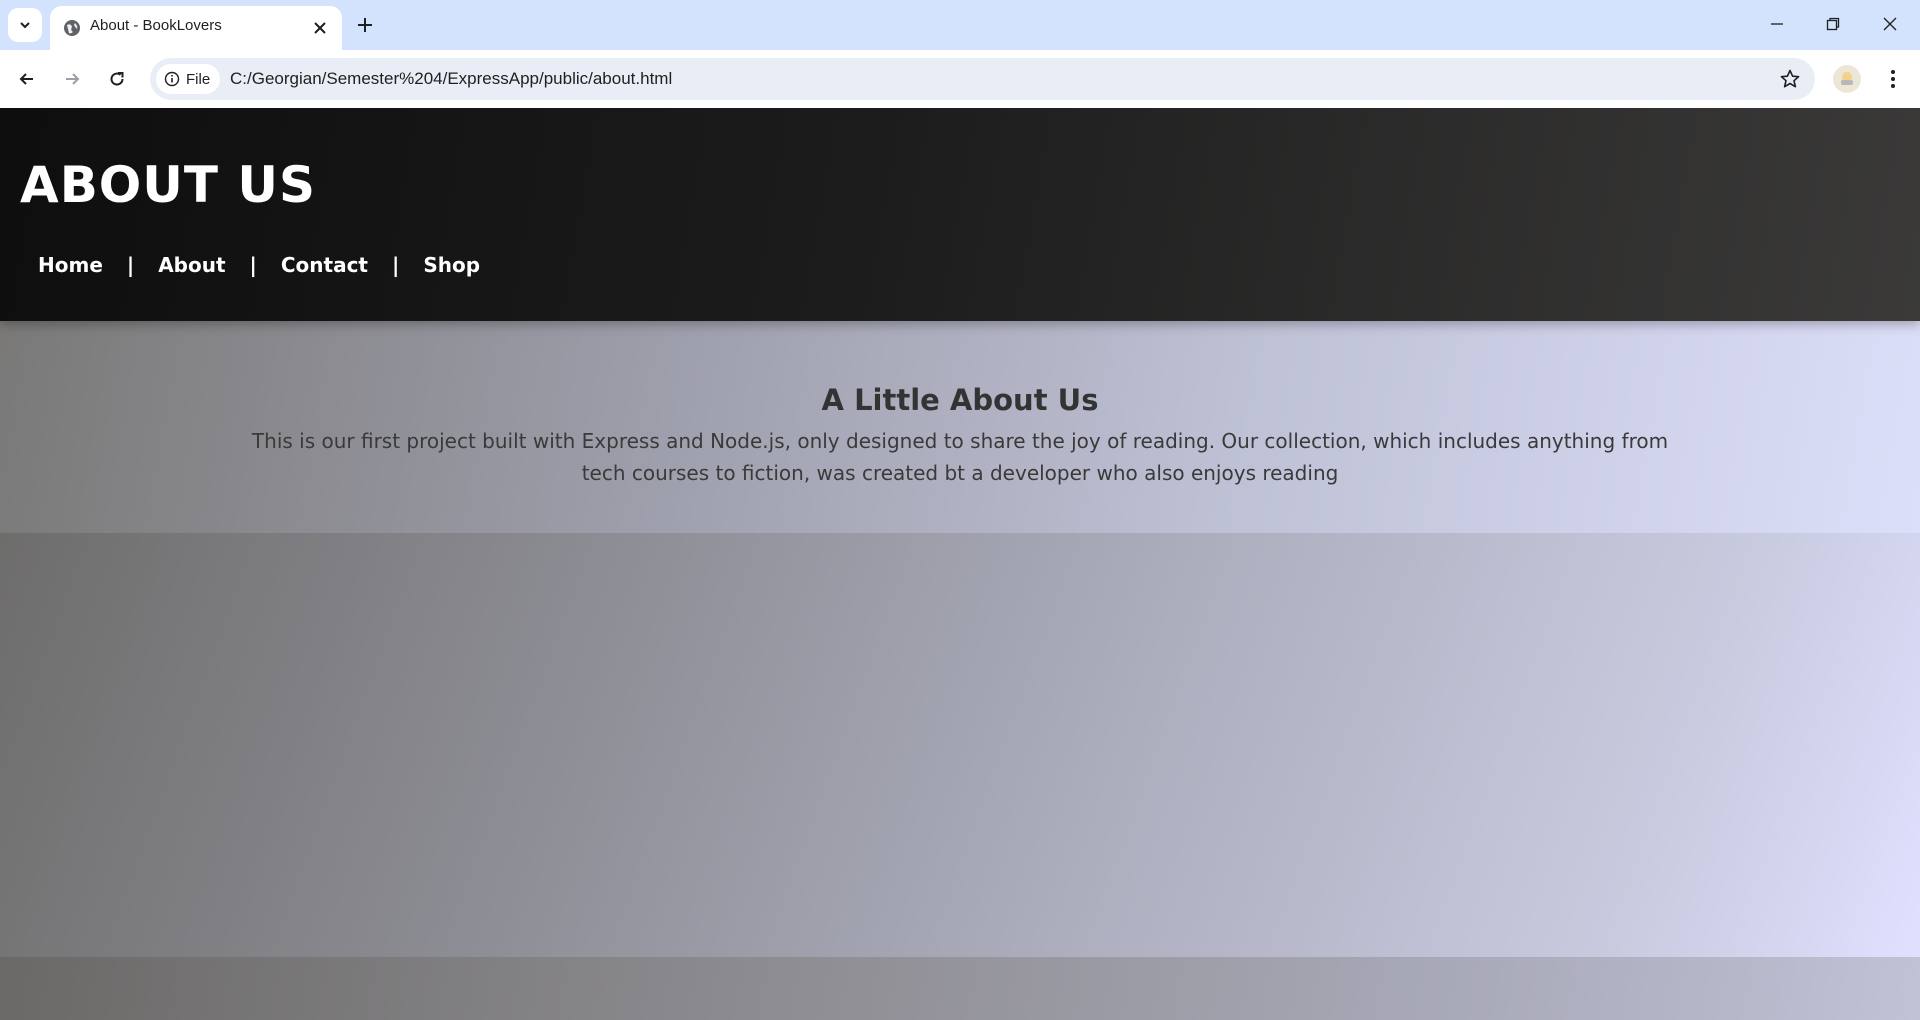  I want to click on site-chip-label: File, so click(198, 79).